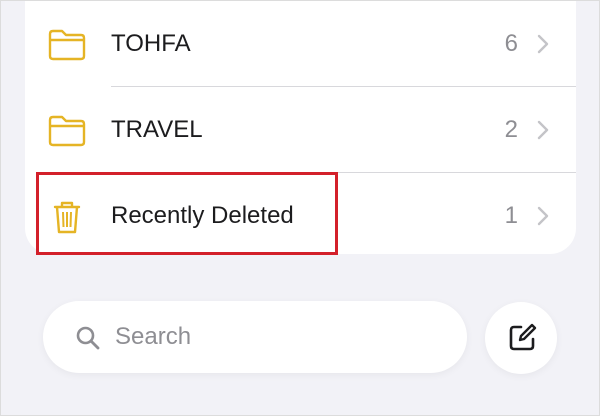  I want to click on search-icon, so click(88, 338).